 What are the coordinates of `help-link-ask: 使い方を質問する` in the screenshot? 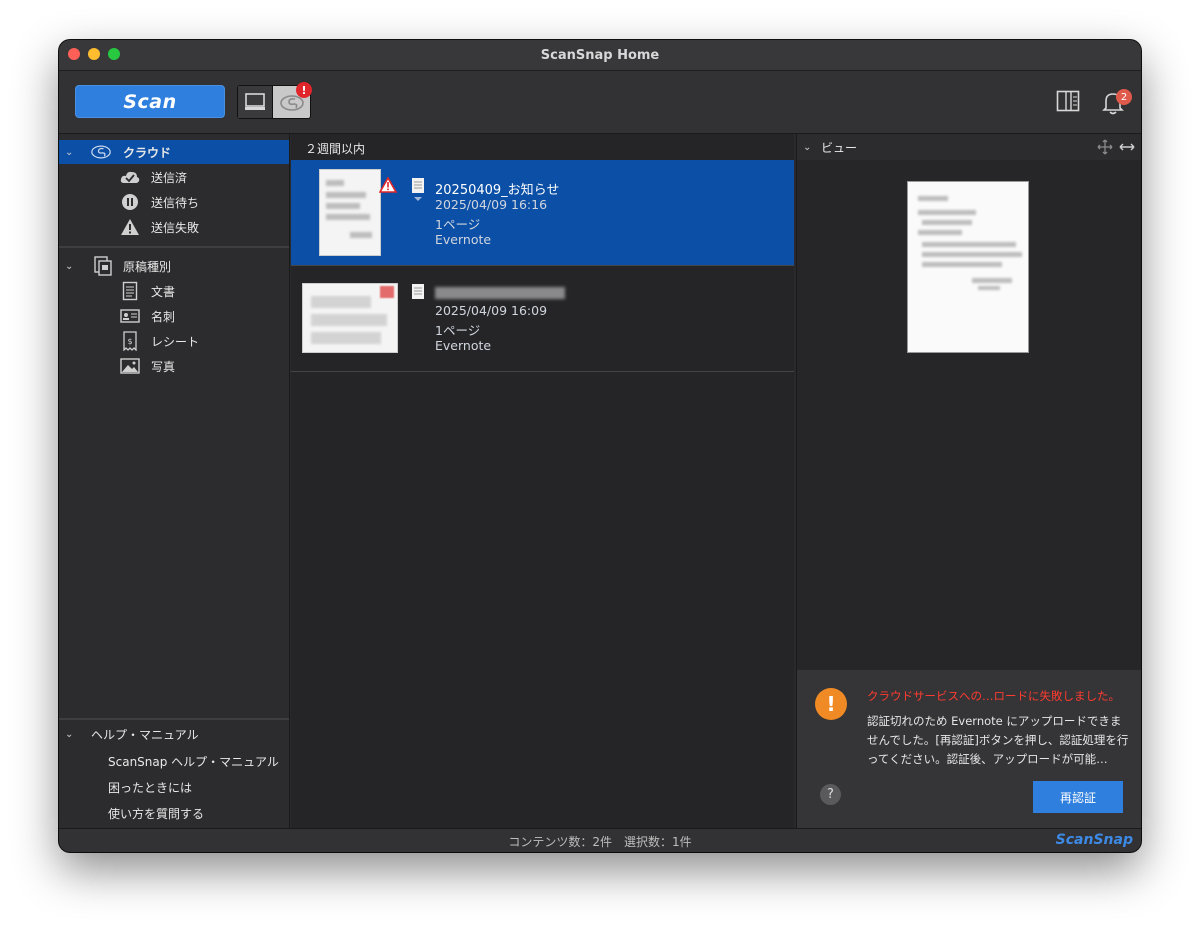 It's located at (174, 813).